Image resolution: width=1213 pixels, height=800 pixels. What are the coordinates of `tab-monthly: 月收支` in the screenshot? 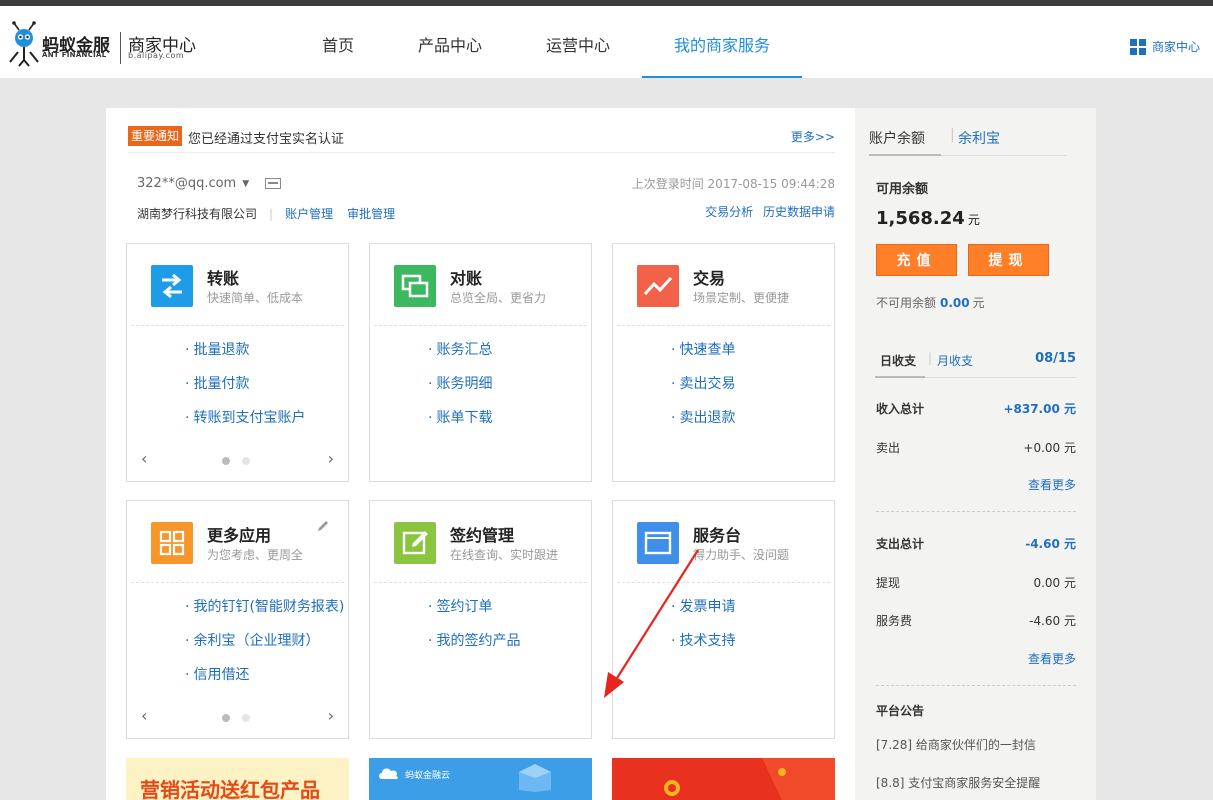 It's located at (955, 360).